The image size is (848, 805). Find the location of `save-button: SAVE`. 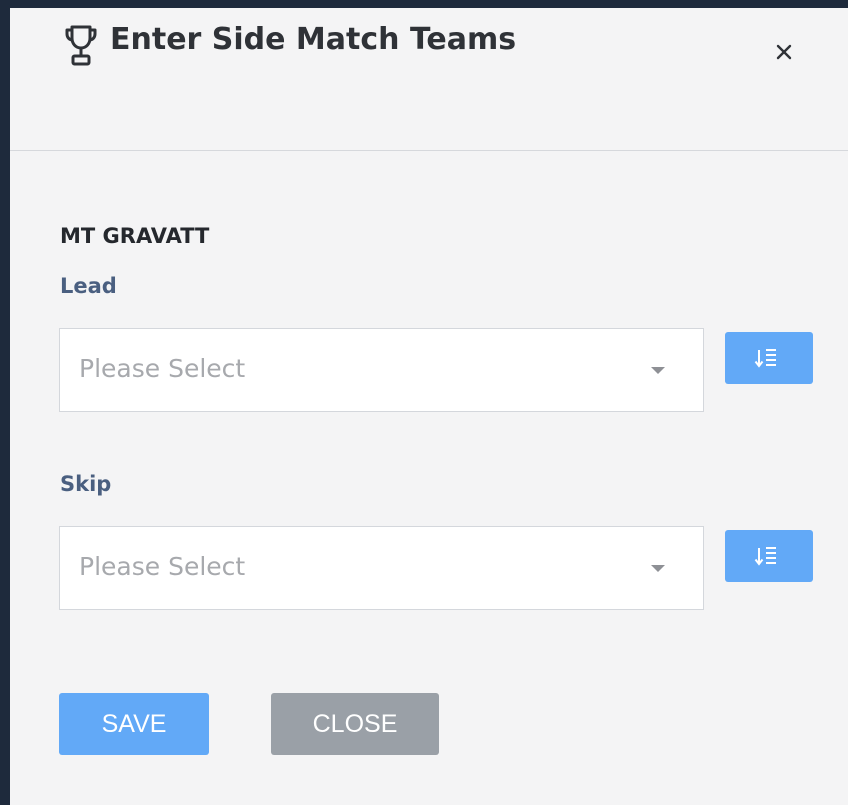

save-button: SAVE is located at coordinates (134, 724).